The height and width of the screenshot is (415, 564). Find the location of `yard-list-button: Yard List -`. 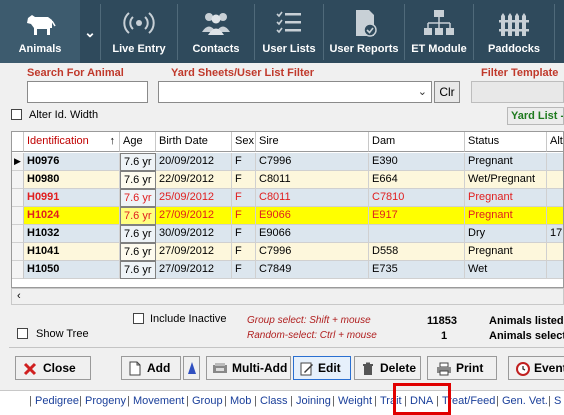

yard-list-button: Yard List - is located at coordinates (535, 116).